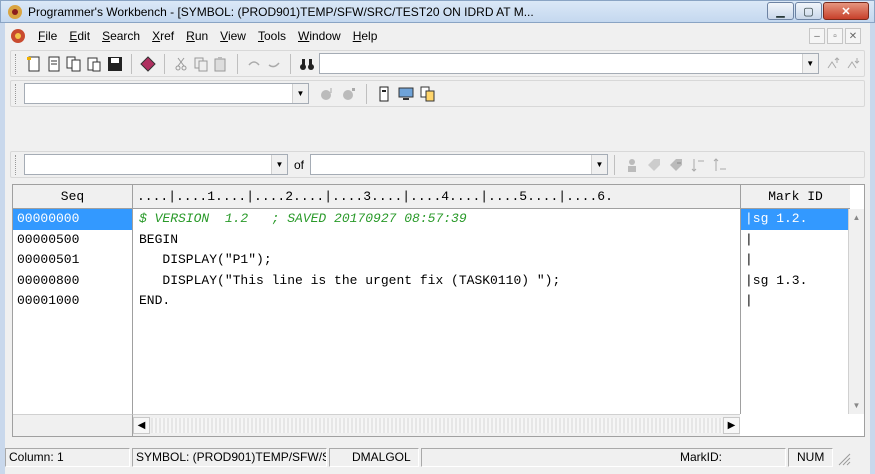 This screenshot has height=474, width=875. What do you see at coordinates (603, 457) in the screenshot?
I see `status-markid: MarkID:` at bounding box center [603, 457].